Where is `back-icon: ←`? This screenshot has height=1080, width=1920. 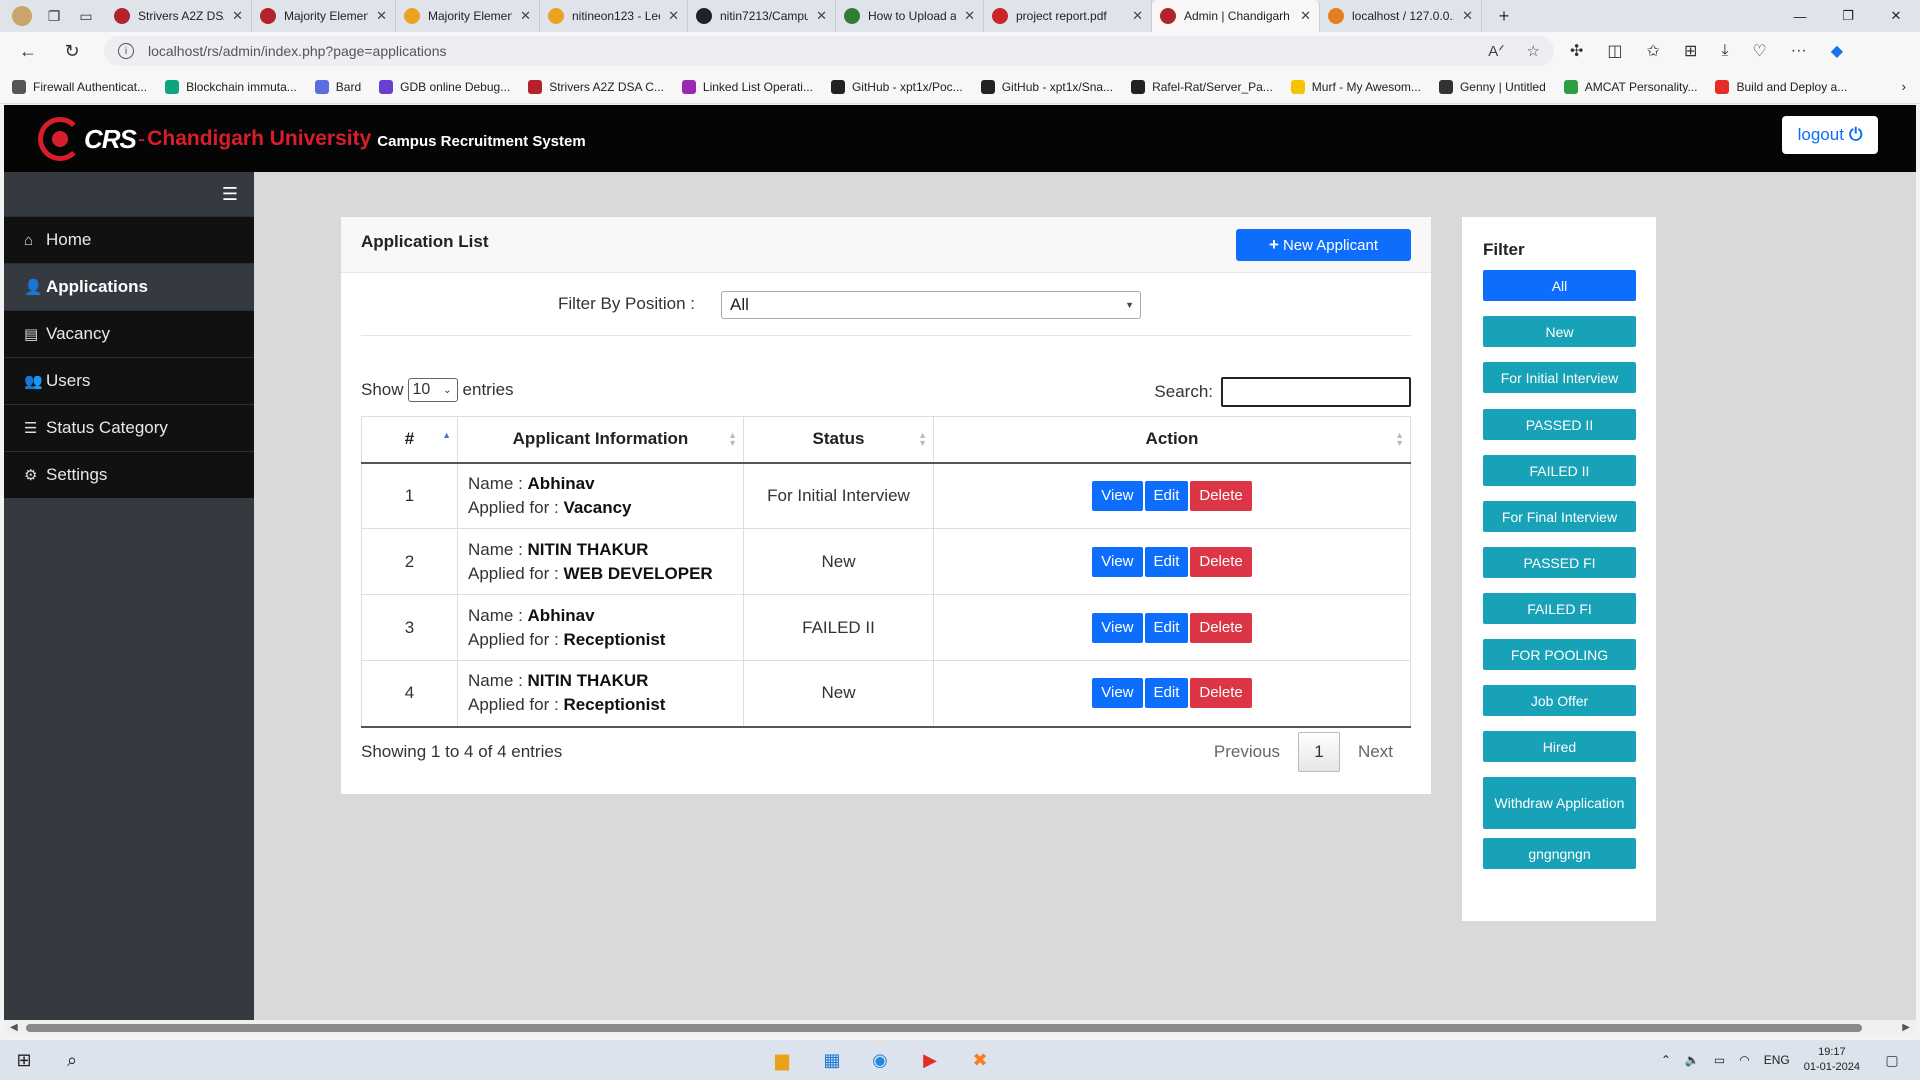
back-icon: ← is located at coordinates (28, 51).